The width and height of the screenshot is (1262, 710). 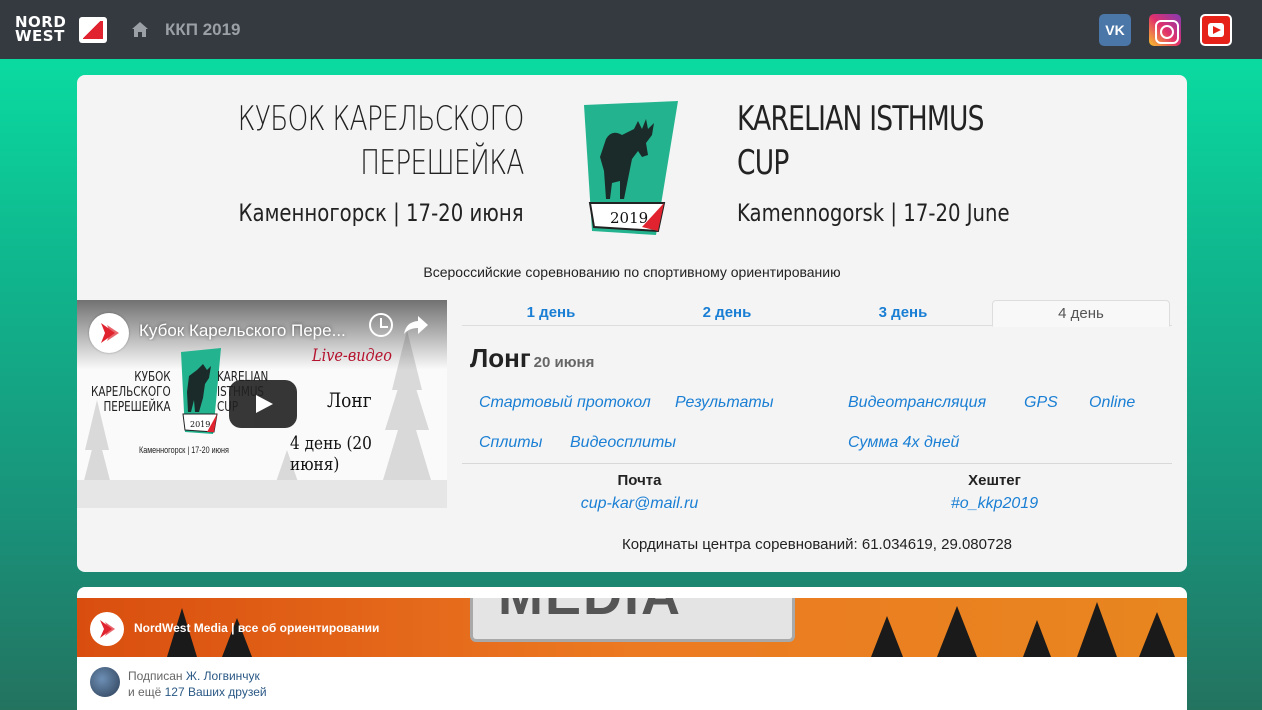 What do you see at coordinates (994, 480) in the screenshot?
I see `hashtag-label: Хештег` at bounding box center [994, 480].